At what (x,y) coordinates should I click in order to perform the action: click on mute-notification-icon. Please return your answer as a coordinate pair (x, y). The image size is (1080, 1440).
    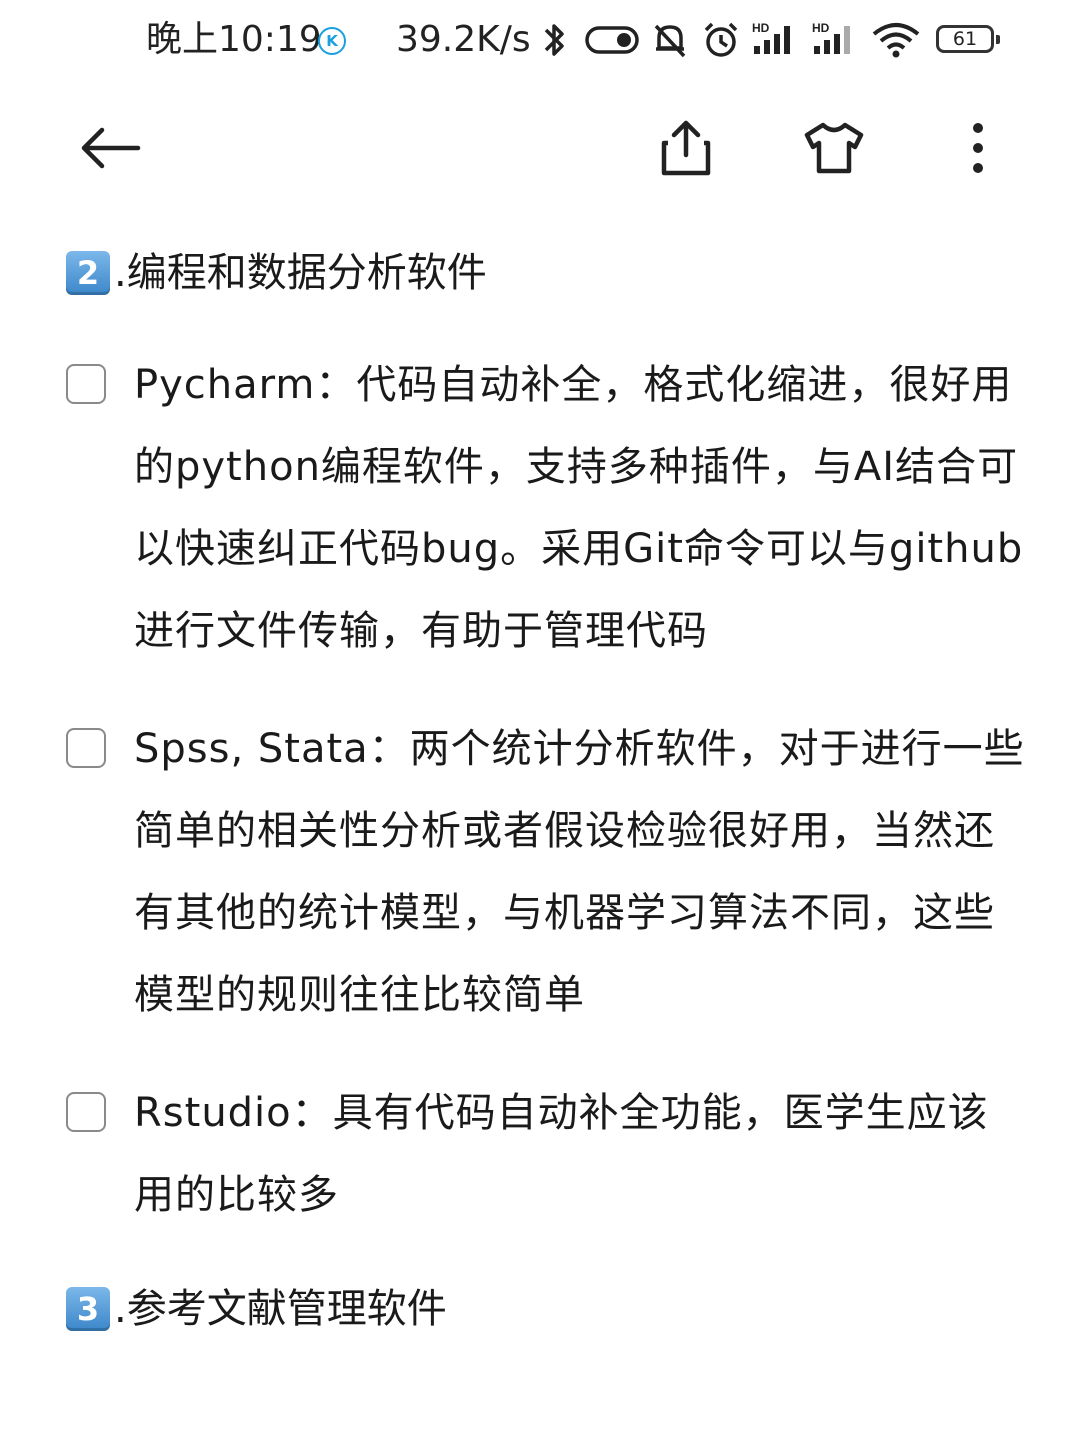
    Looking at the image, I should click on (670, 41).